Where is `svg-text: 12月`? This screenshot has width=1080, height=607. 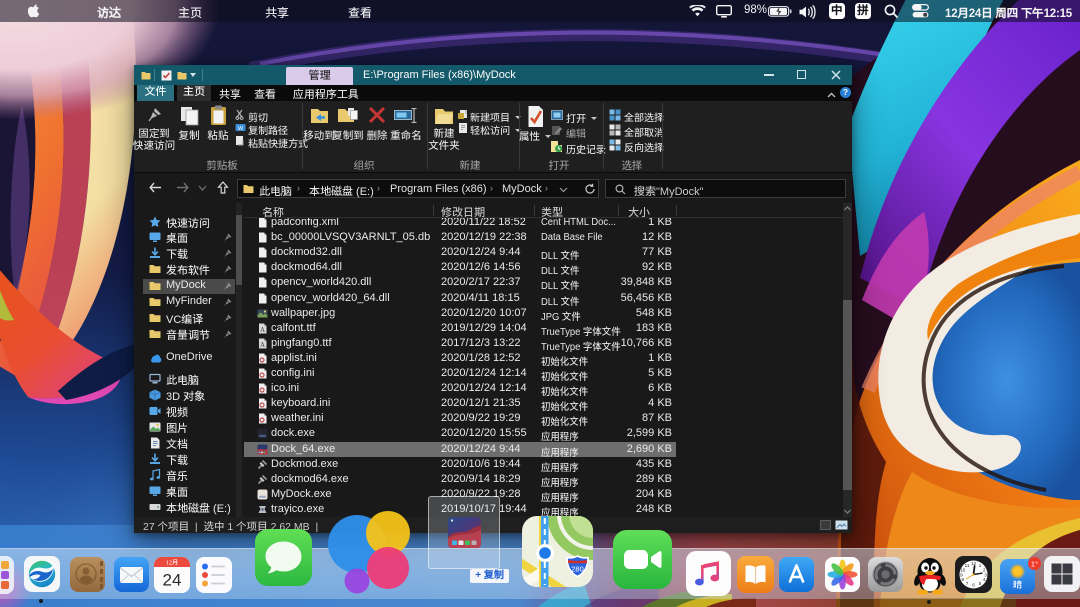 svg-text: 12月 is located at coordinates (172, 562).